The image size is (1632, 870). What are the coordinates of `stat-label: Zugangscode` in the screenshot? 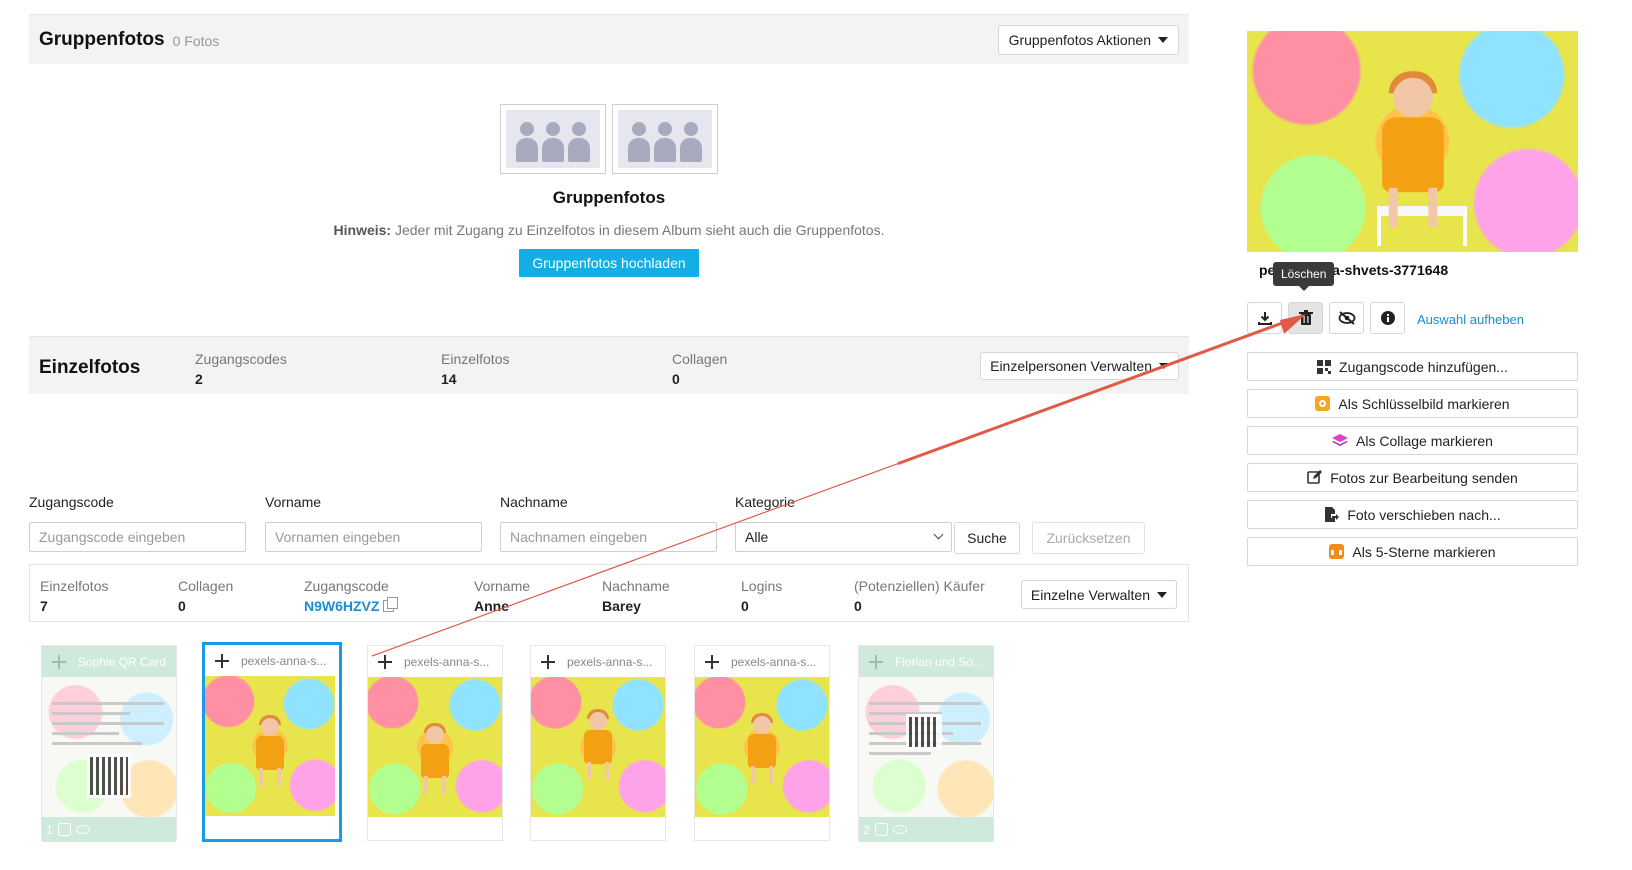 It's located at (346, 586).